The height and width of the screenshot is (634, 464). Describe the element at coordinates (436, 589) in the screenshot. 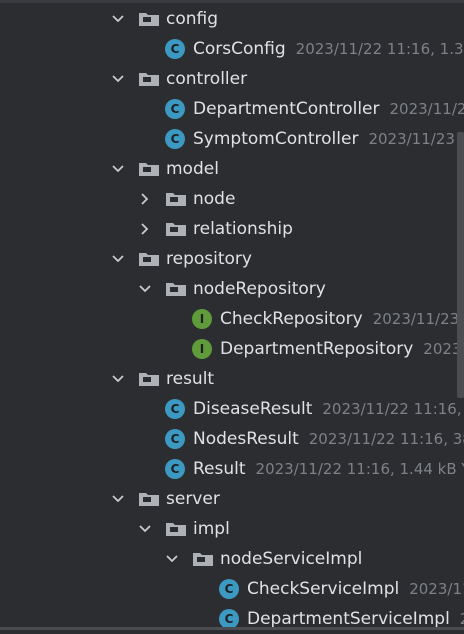

I see `file-meta: 2023/11` at that location.